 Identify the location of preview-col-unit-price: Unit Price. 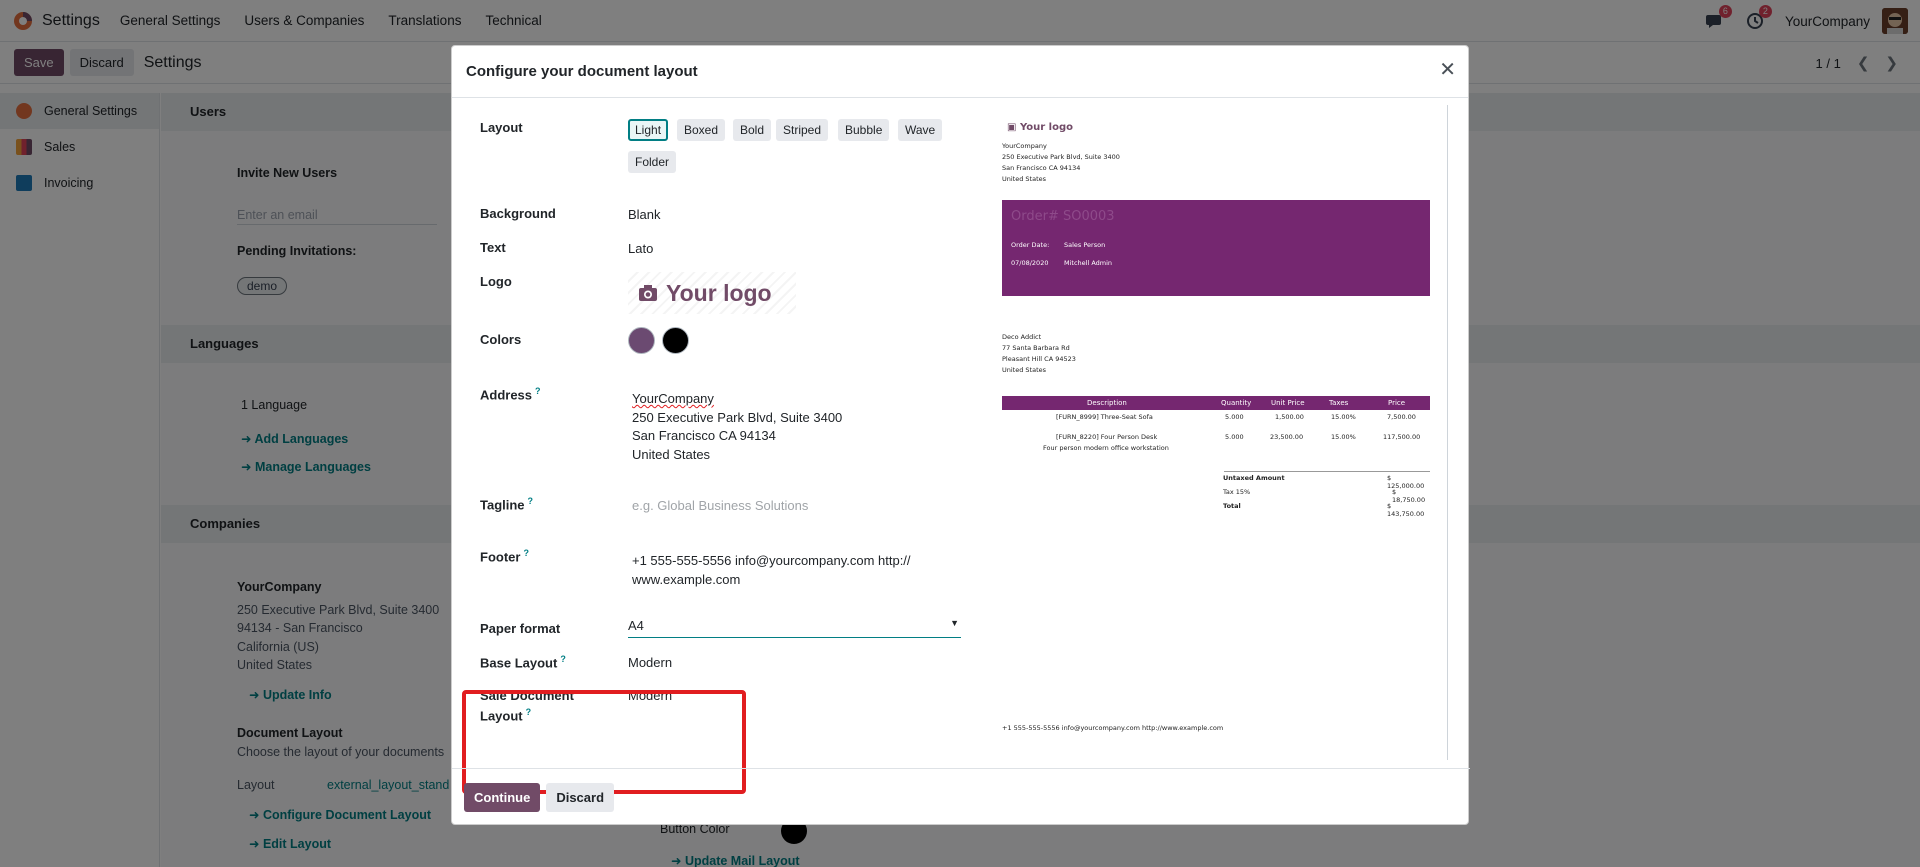
(1288, 403).